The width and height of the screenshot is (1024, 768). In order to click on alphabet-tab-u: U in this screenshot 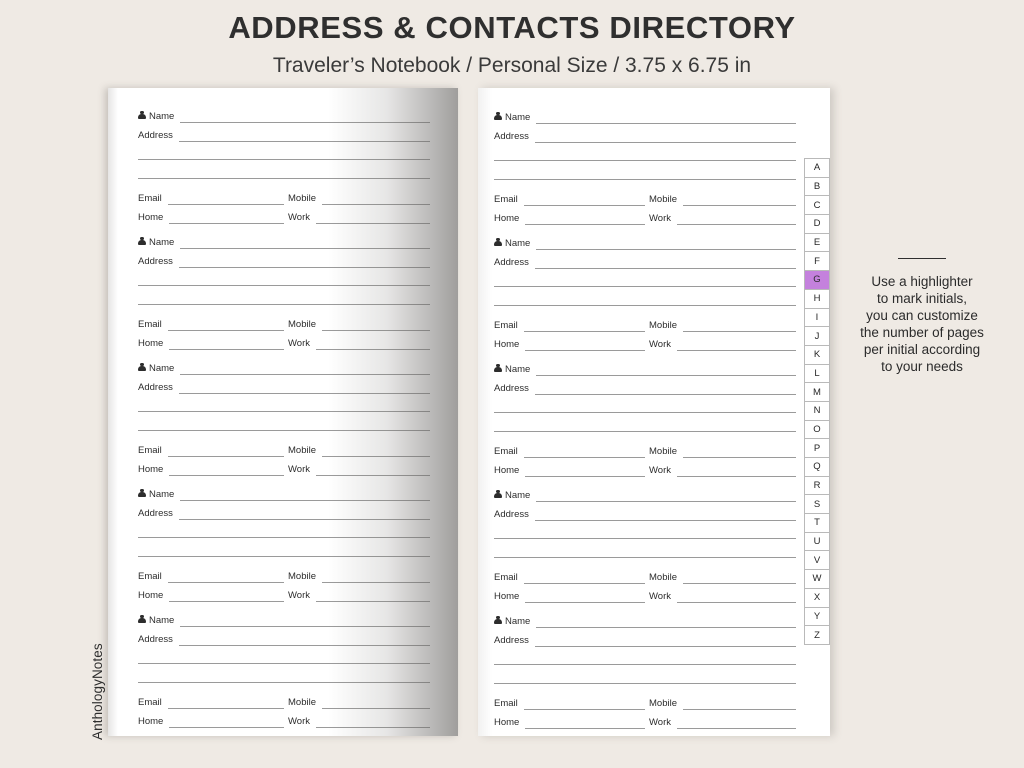, I will do `click(817, 542)`.